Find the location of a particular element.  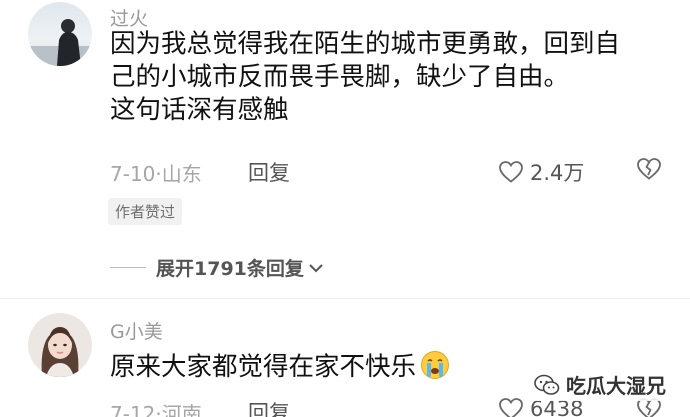

comment-date: 7-10 is located at coordinates (133, 174).